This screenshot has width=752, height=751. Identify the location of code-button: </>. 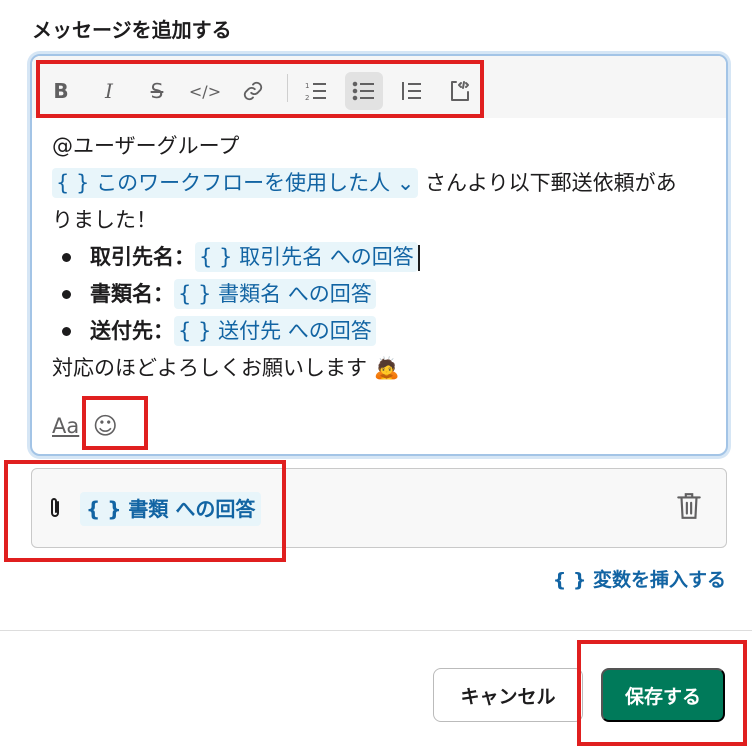
(205, 91).